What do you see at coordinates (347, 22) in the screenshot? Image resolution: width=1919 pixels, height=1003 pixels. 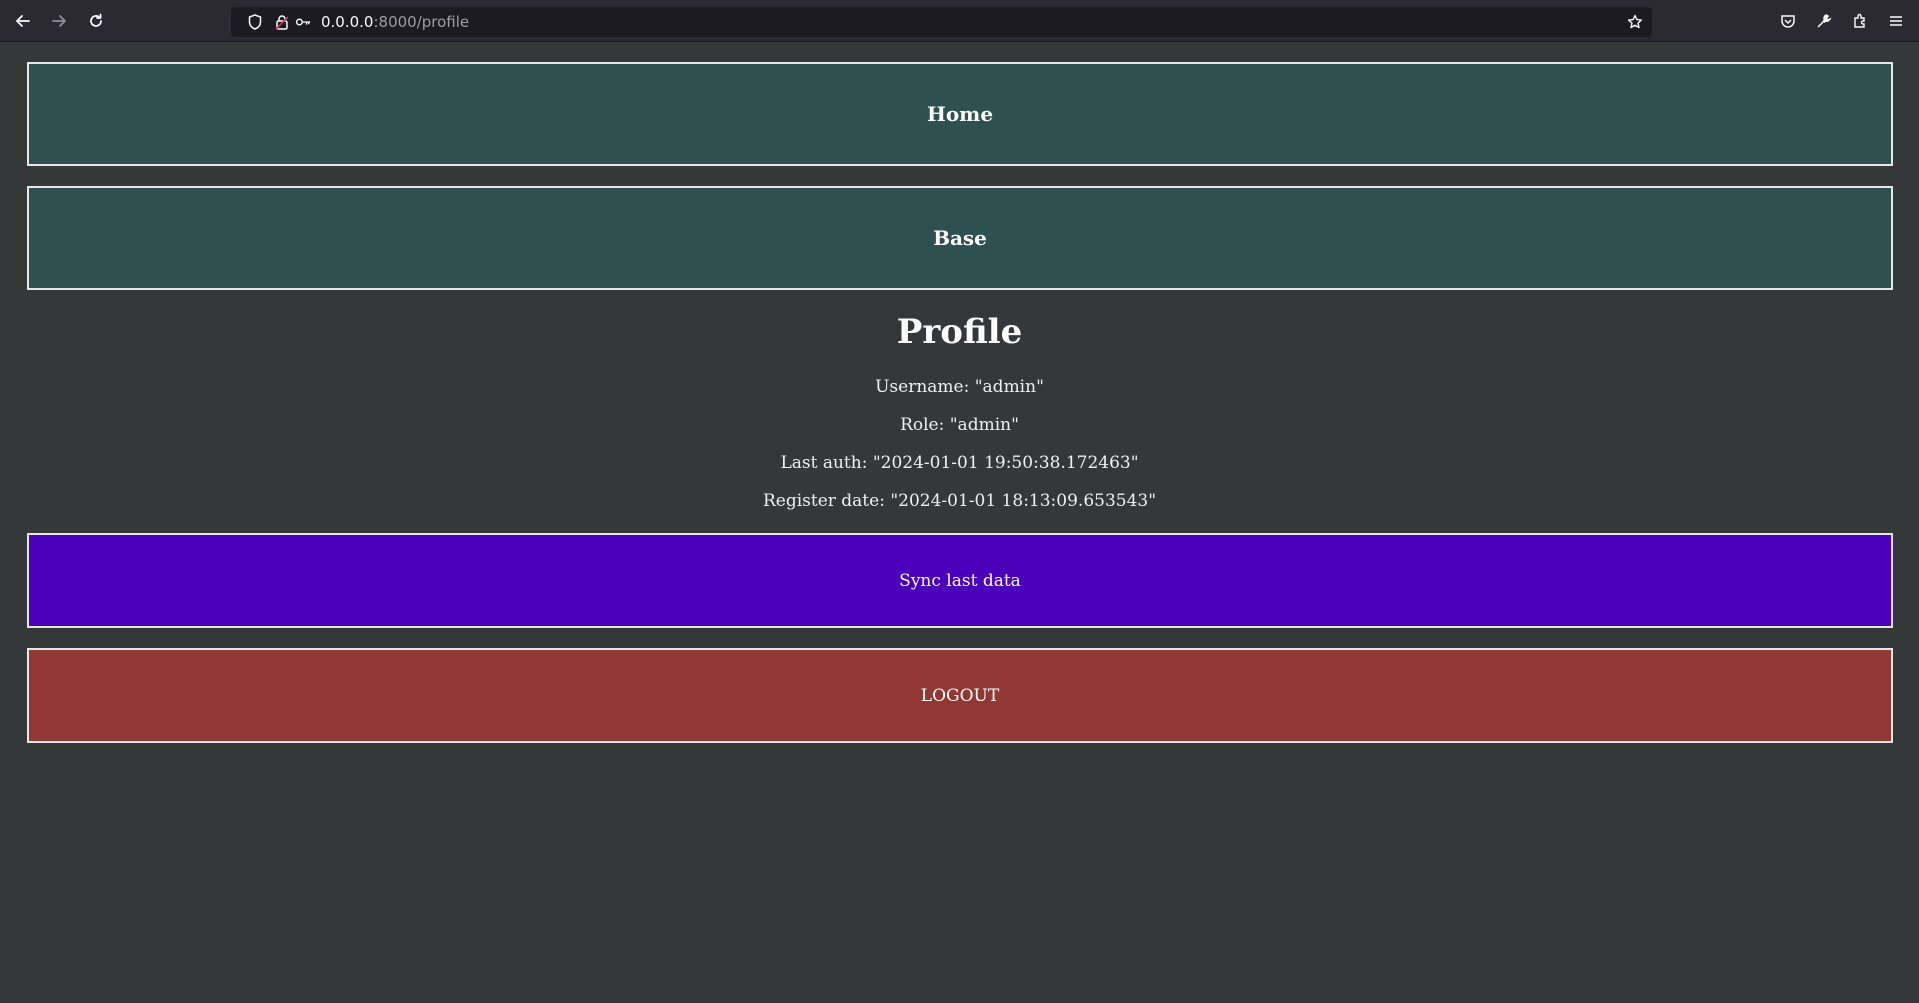 I see `url-host: 0.0.0.0` at bounding box center [347, 22].